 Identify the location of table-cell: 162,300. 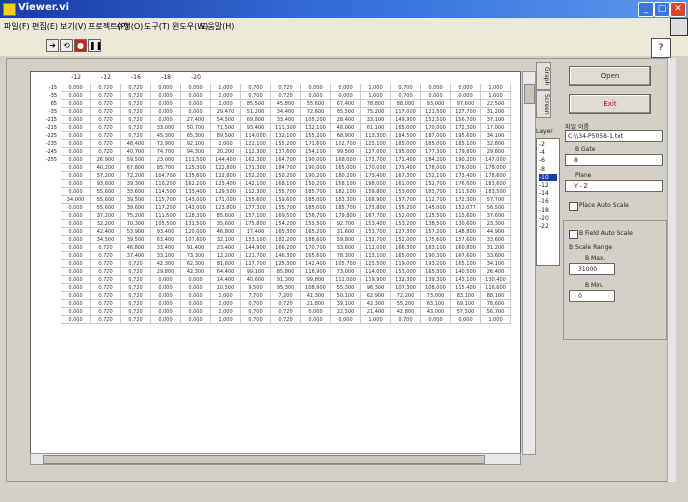
(256, 160).